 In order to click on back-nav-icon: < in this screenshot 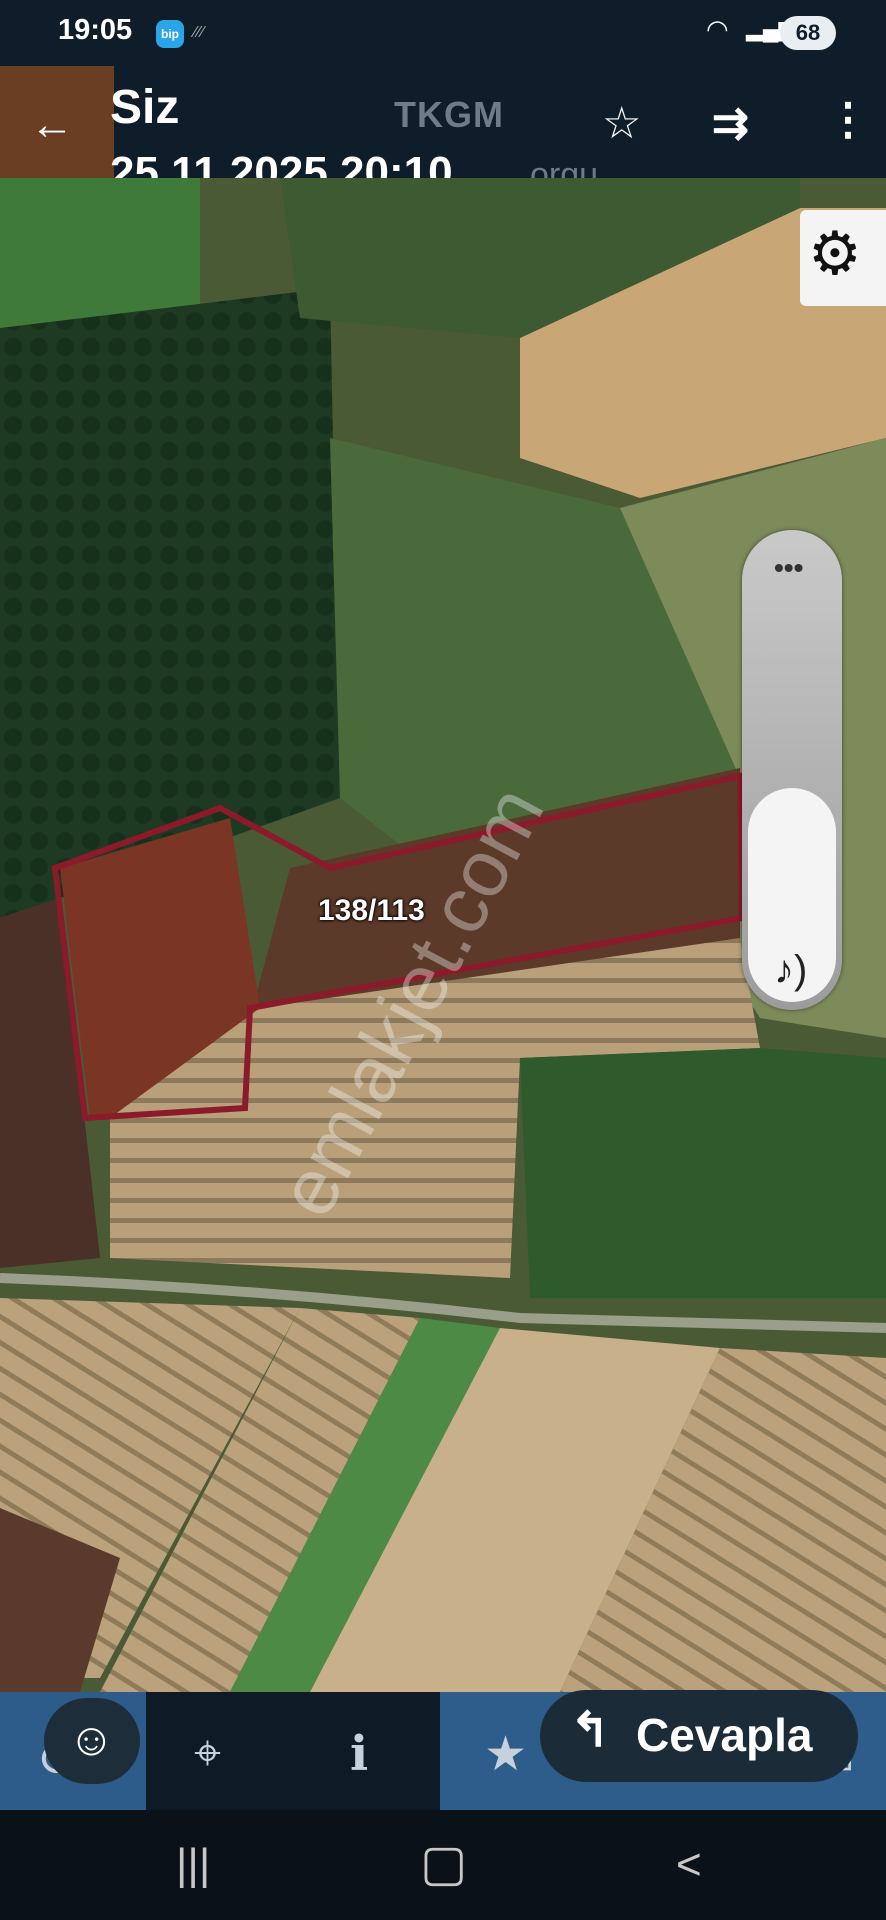, I will do `click(689, 1865)`.